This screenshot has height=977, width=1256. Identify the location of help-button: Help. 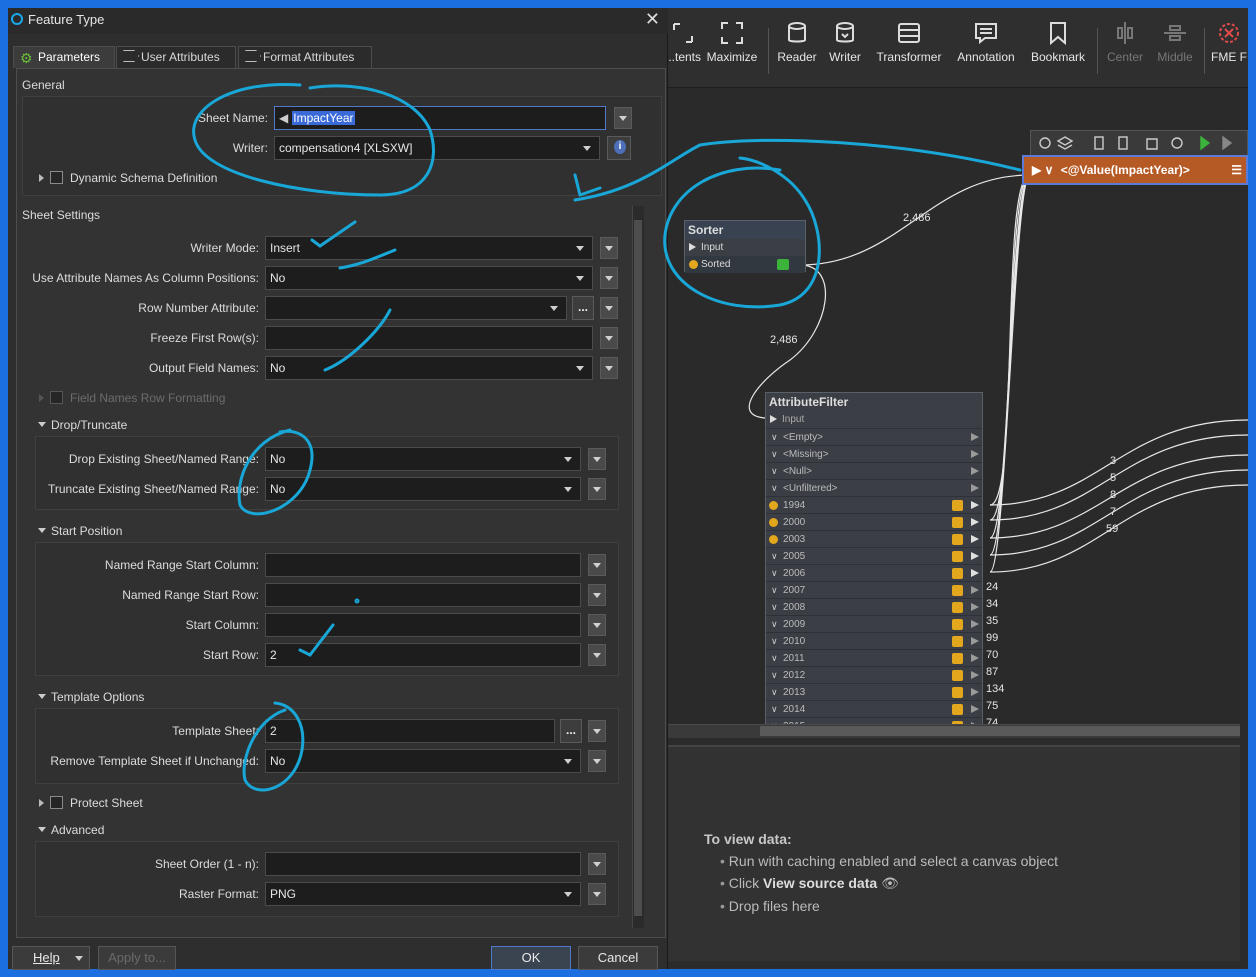
(51, 958).